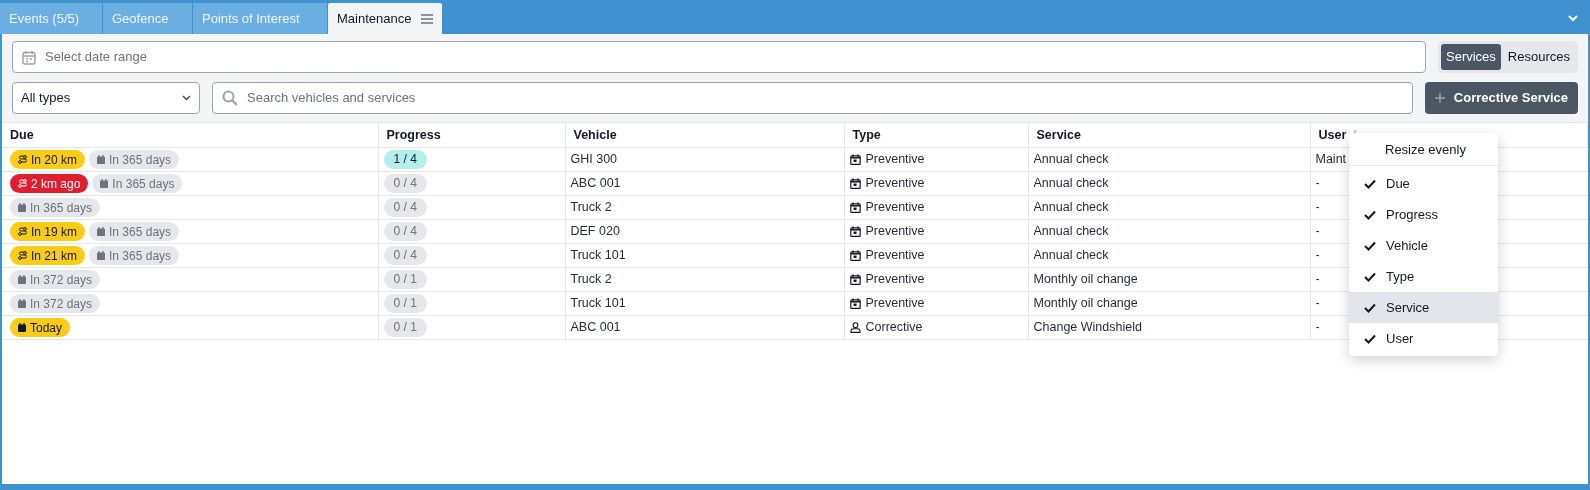 This screenshot has width=1590, height=490. I want to click on person-icon, so click(855, 327).